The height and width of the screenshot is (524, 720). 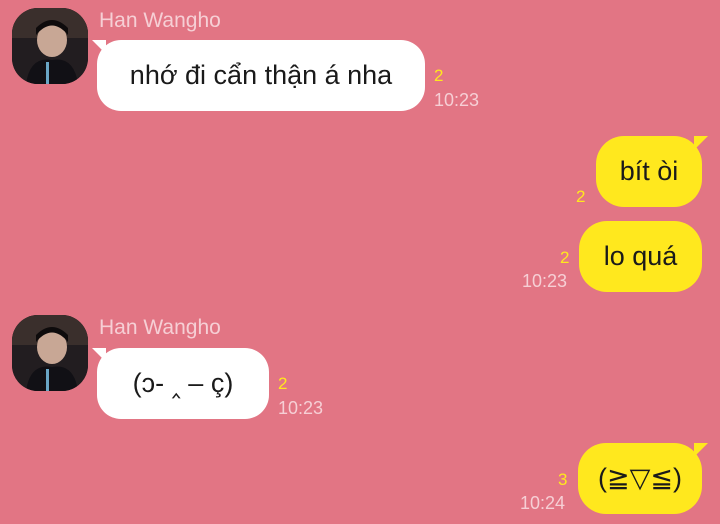 I want to click on message-bubble-outgoing: (≧▽≦), so click(x=640, y=478).